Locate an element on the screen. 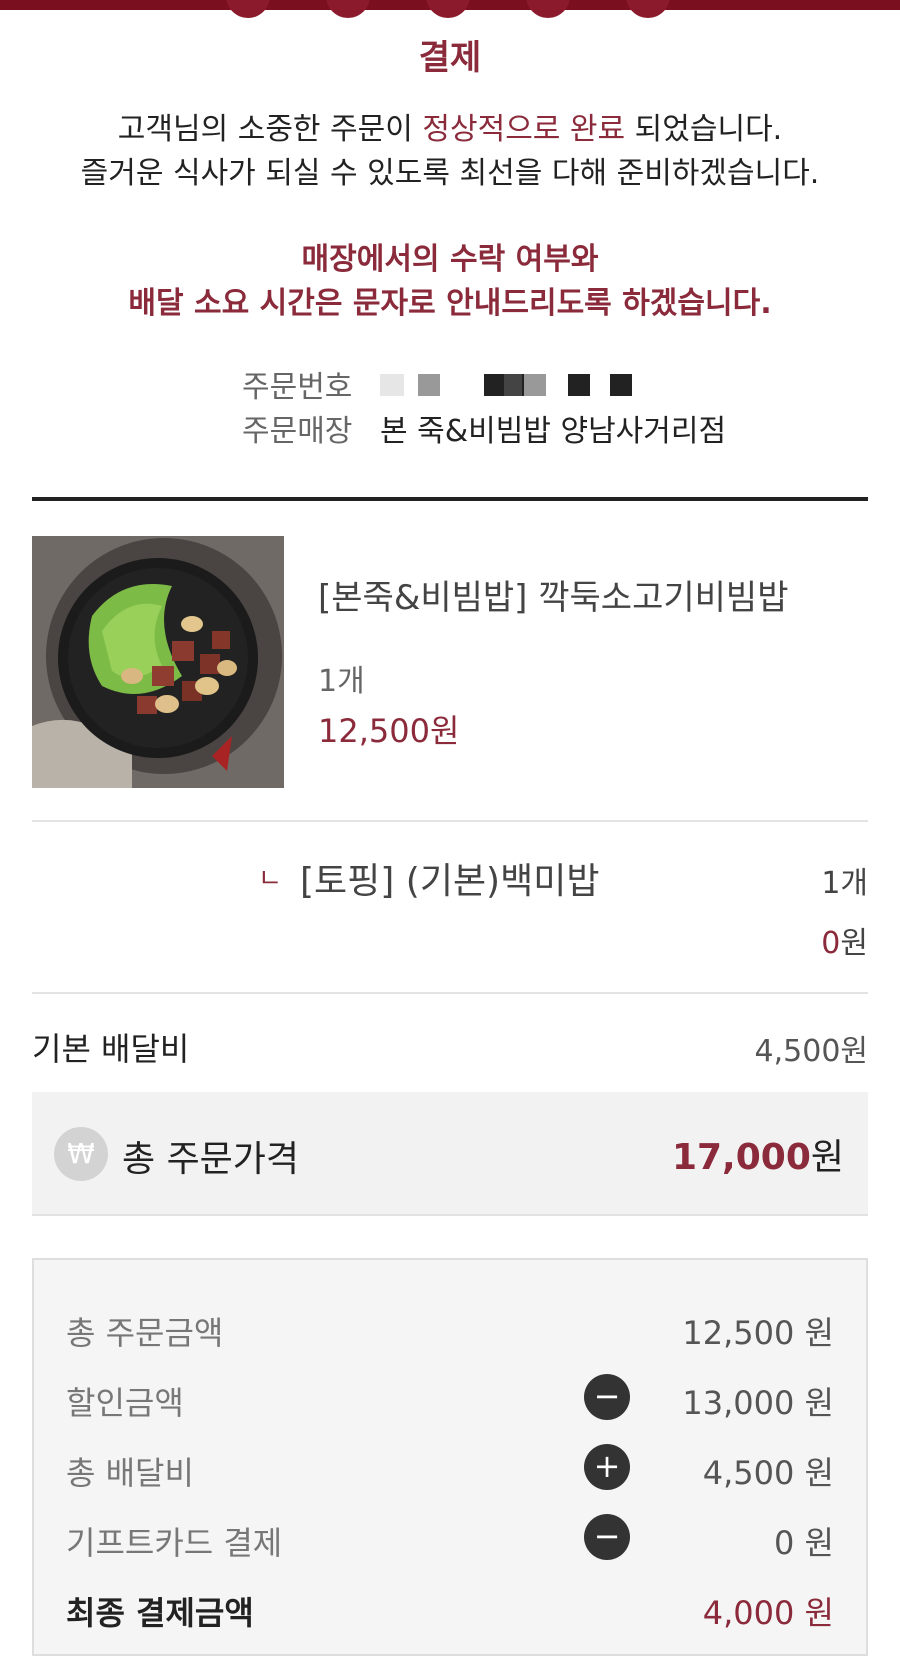  summary-row-delivery: 총 배달비 + 4,500 원 is located at coordinates (450, 1467).